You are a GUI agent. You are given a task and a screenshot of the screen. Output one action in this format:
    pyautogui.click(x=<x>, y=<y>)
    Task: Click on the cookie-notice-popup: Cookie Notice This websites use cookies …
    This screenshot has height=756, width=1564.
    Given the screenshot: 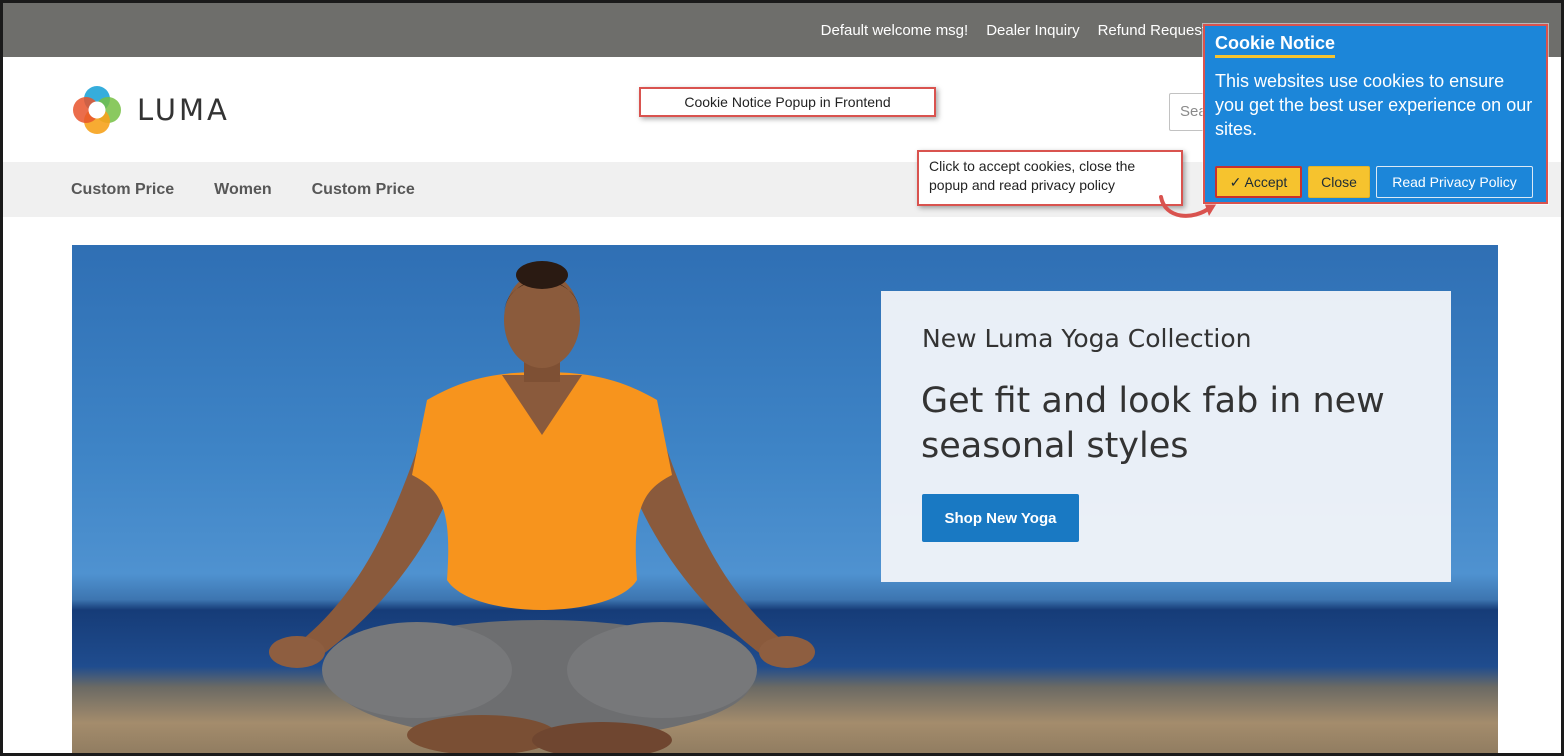 What is the action you would take?
    pyautogui.click(x=1375, y=114)
    